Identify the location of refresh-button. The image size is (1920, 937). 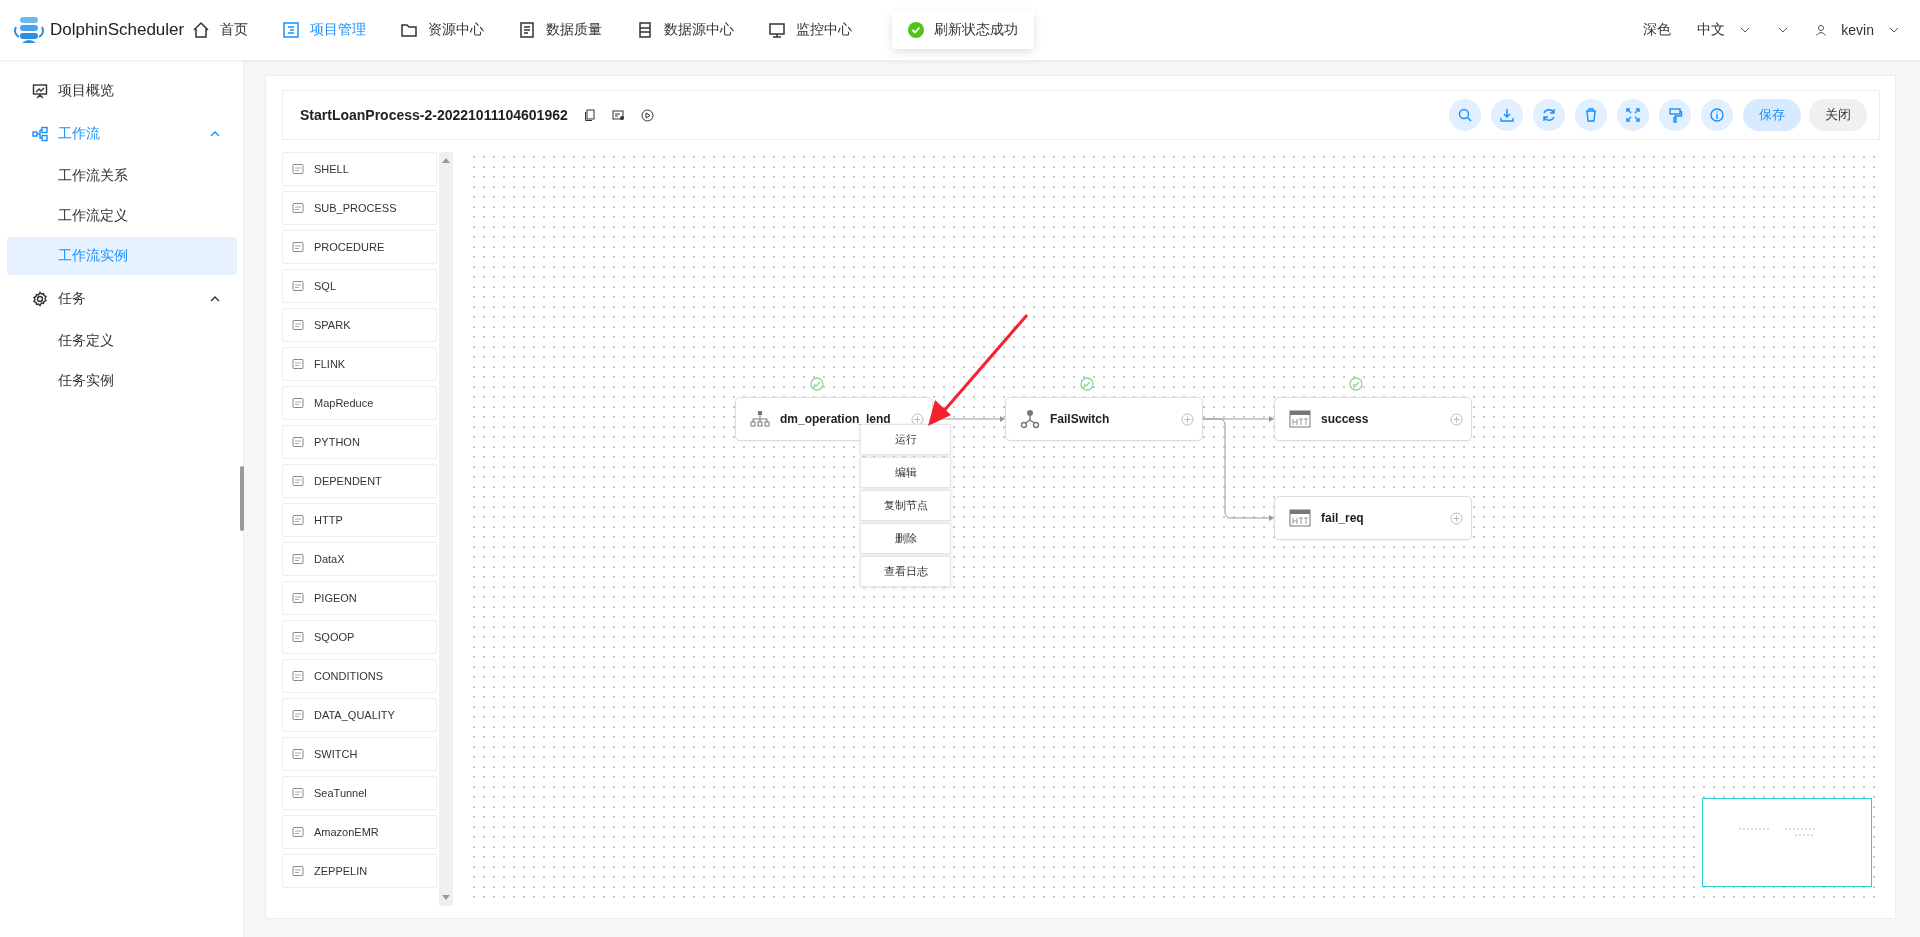
(1549, 115).